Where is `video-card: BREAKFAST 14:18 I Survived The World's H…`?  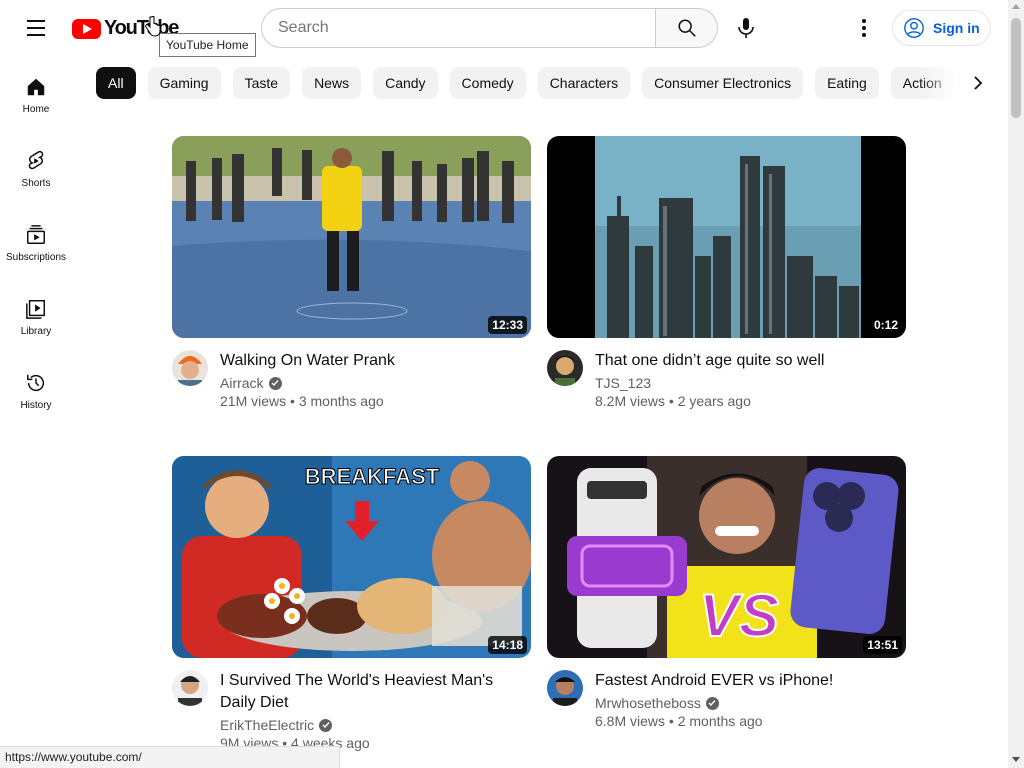
video-card: BREAKFAST 14:18 I Survived The World's H… is located at coordinates (352, 603).